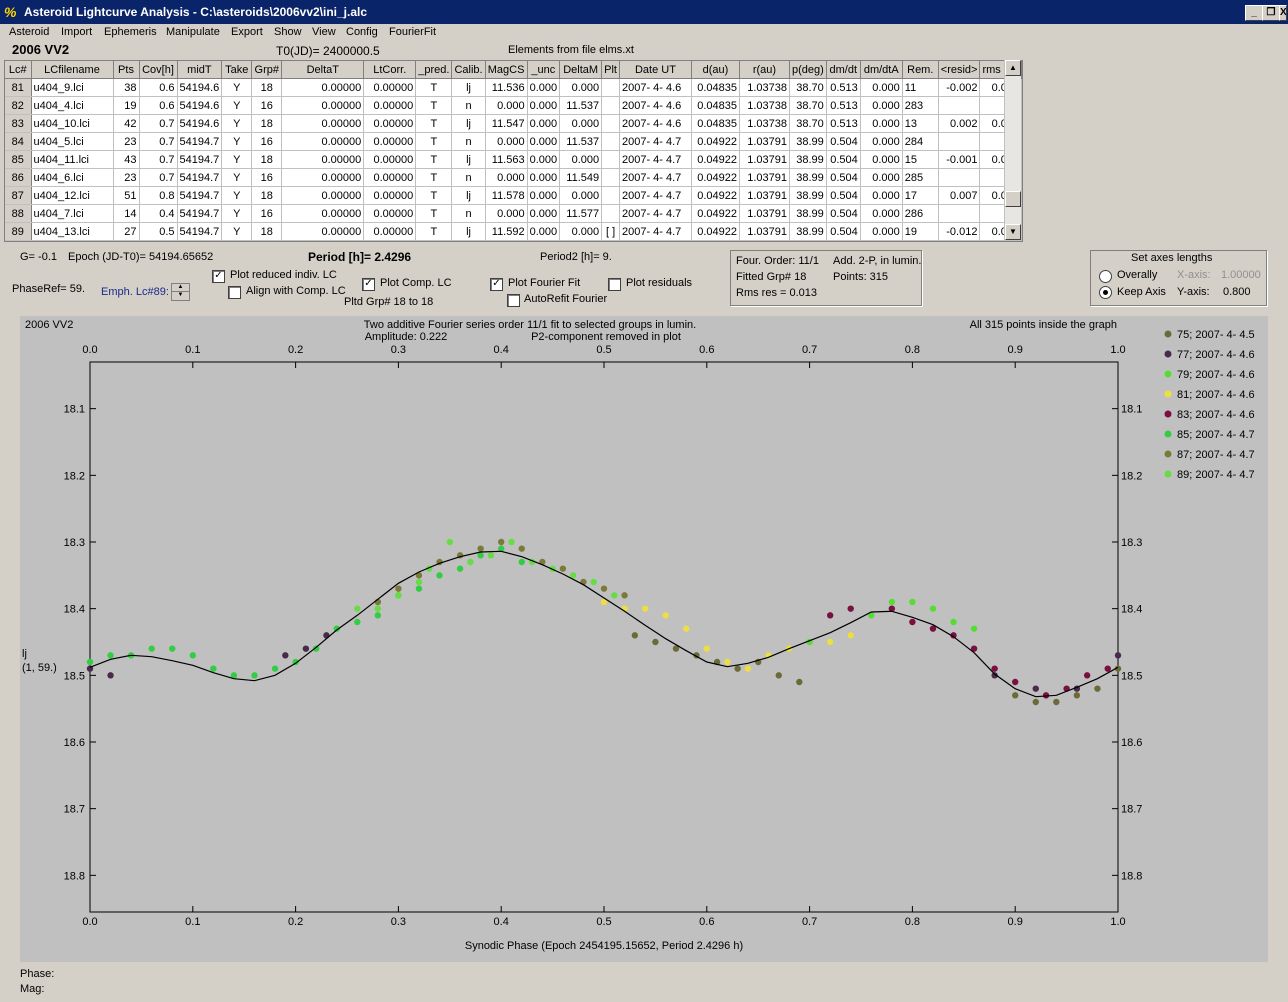  I want to click on column-header: Plt, so click(610, 70).